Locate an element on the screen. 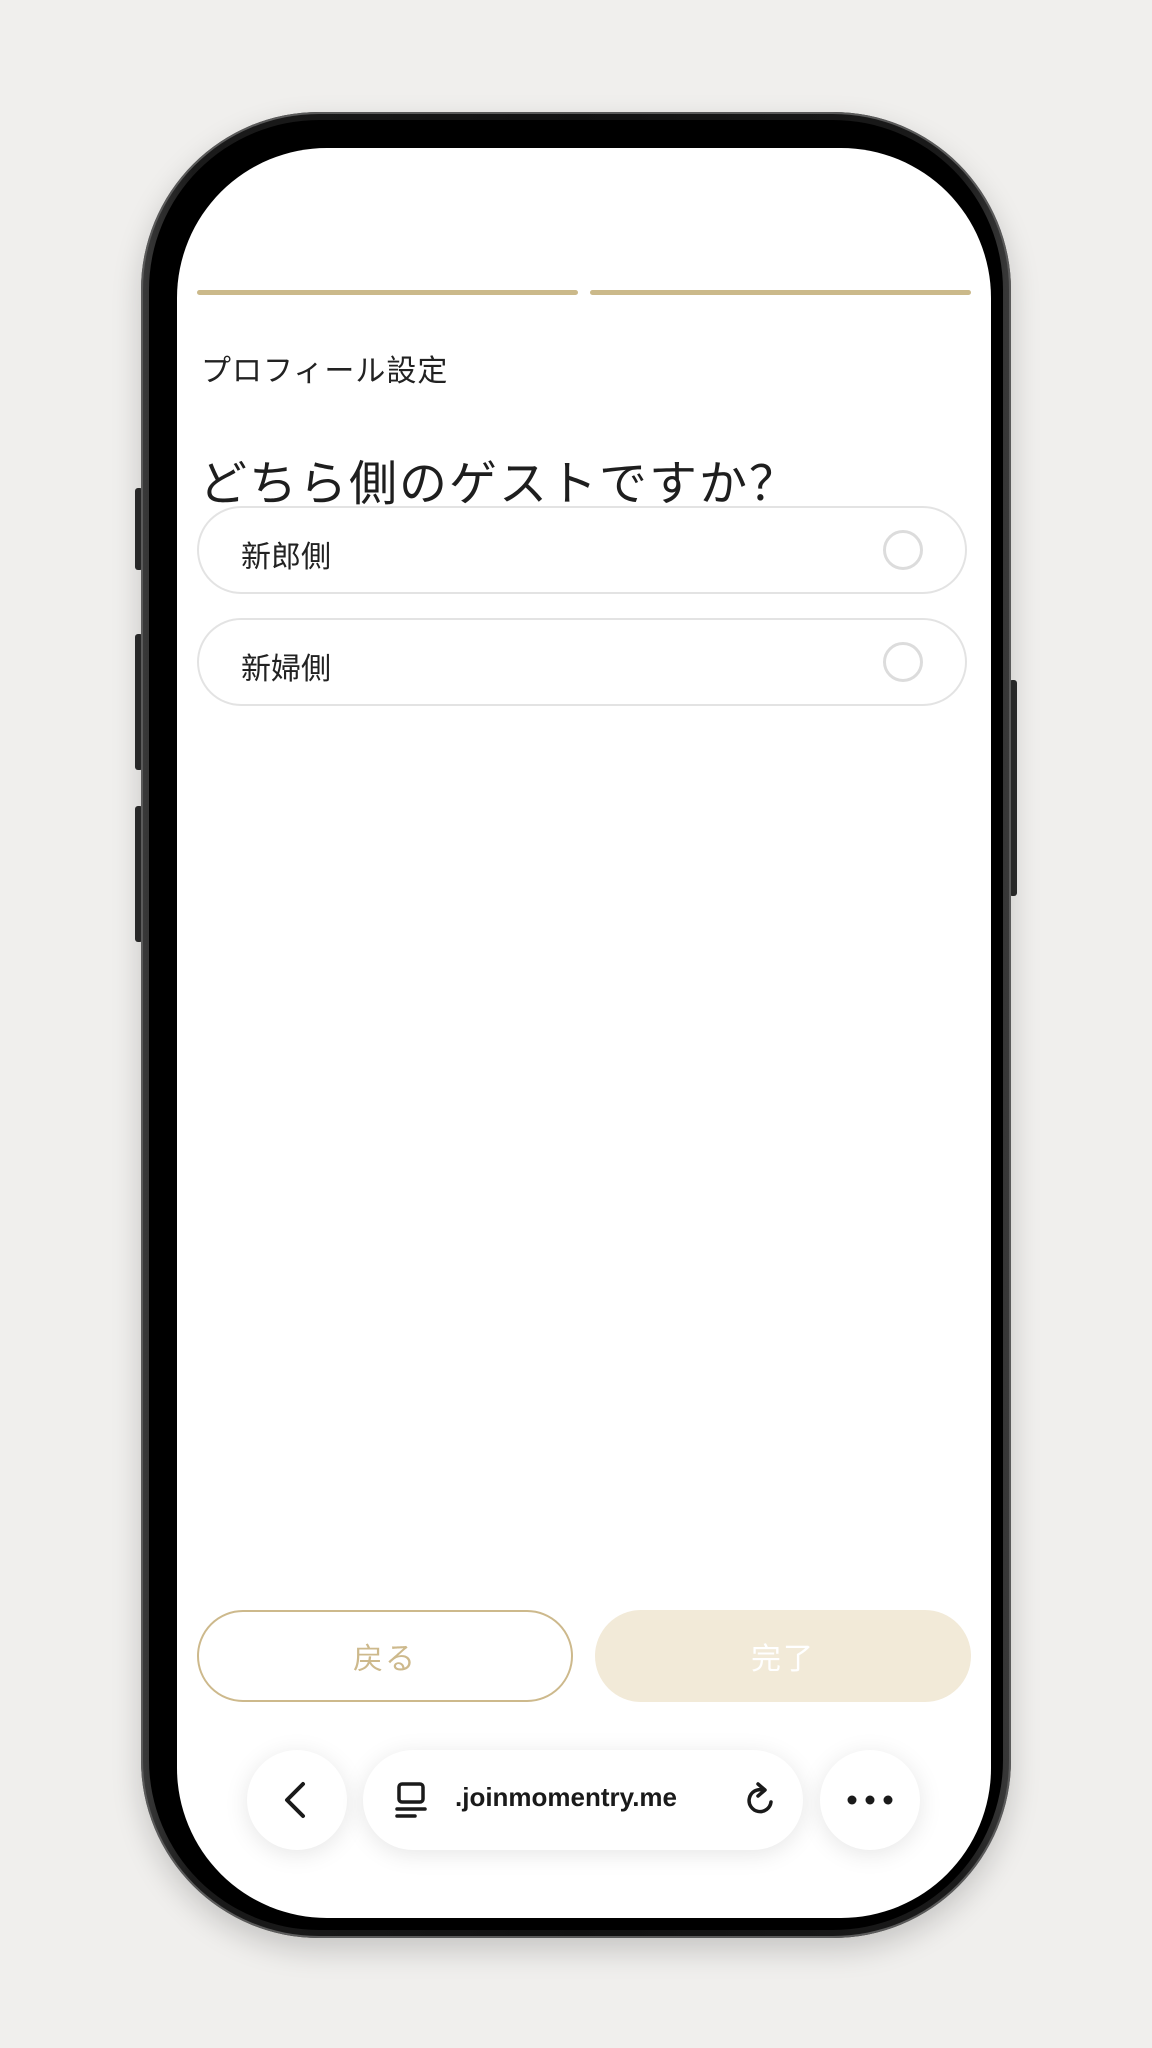 The image size is (1152, 2048). question-title: どちら側のゲストですか？ is located at coordinates (499, 484).